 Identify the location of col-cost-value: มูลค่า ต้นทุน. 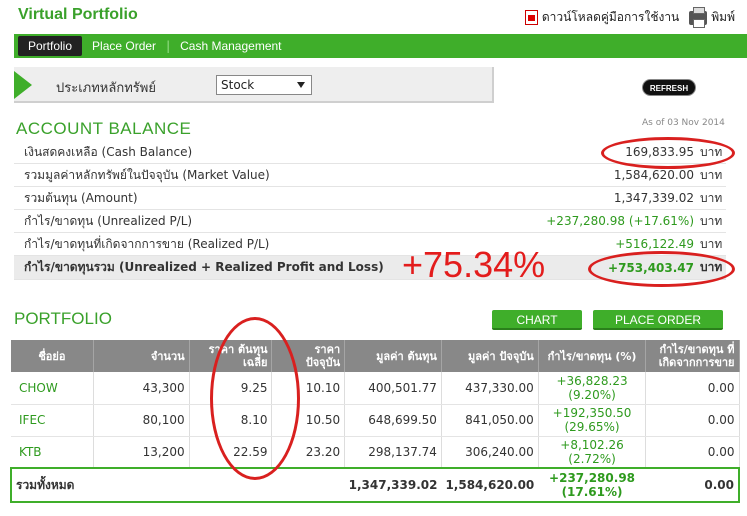
(393, 356).